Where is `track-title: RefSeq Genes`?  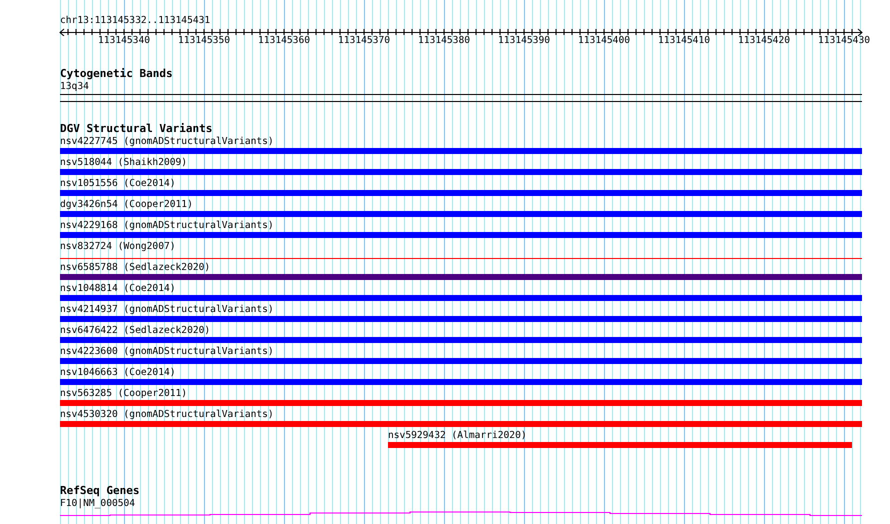
track-title: RefSeq Genes is located at coordinates (100, 491).